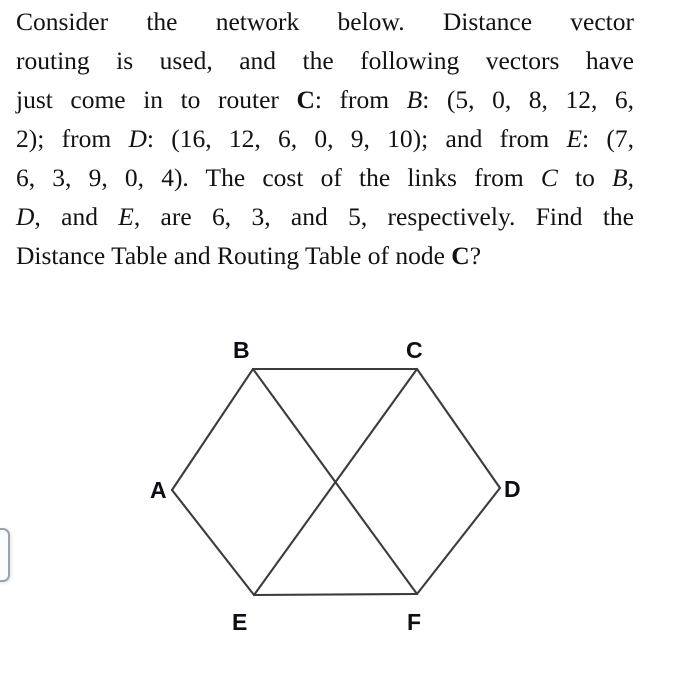 This screenshot has height=681, width=700. I want to click on text-run: ?, so click(475, 255).